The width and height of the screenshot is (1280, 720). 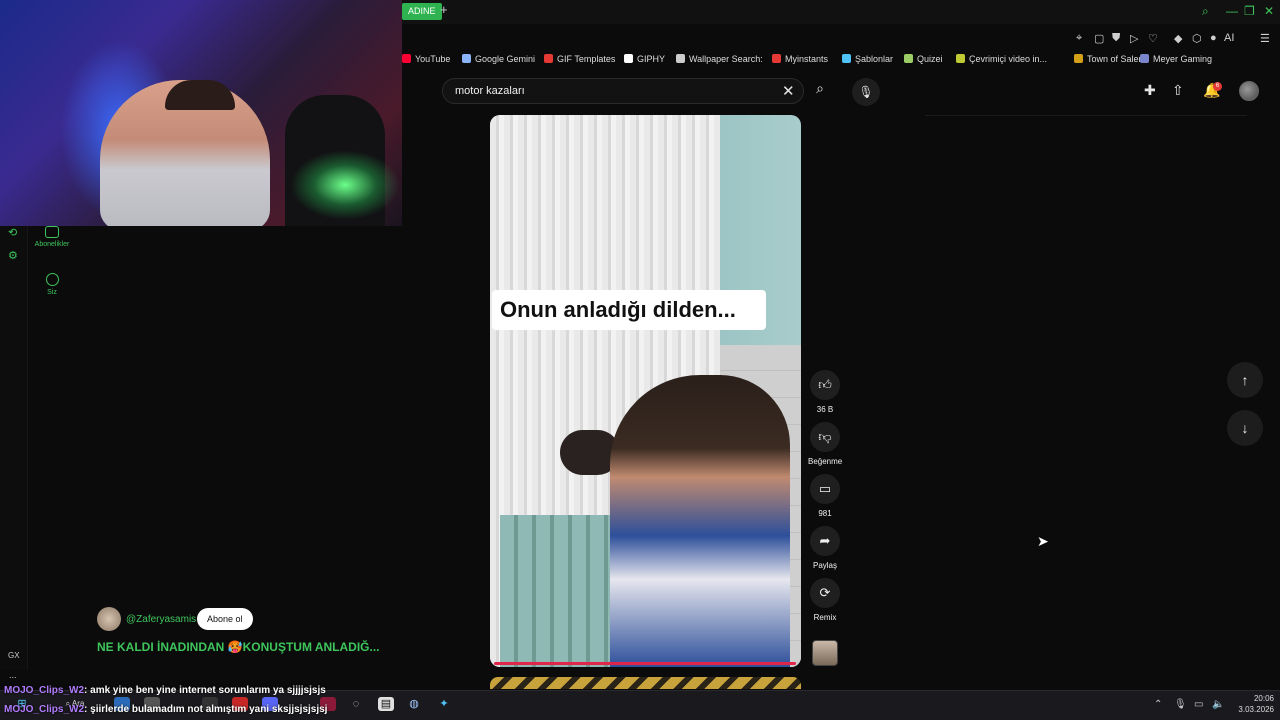 I want to click on maximize-icon: ❐, so click(x=1249, y=11).